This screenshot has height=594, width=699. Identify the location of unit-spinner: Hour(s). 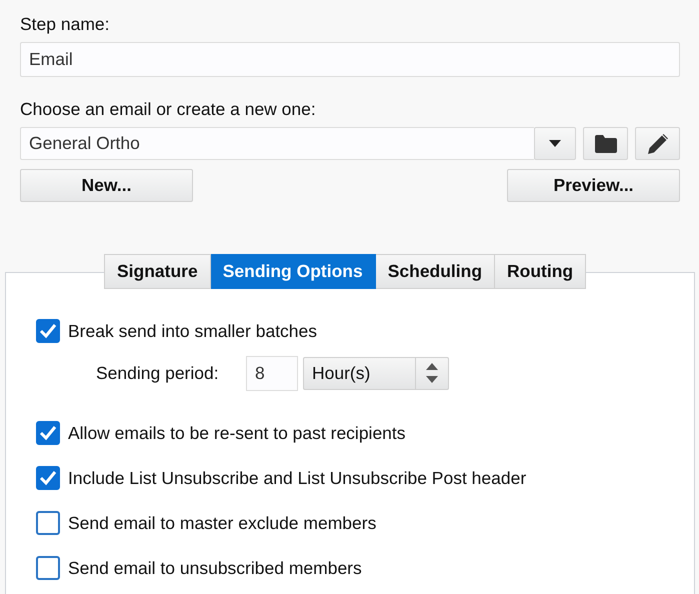
(376, 373).